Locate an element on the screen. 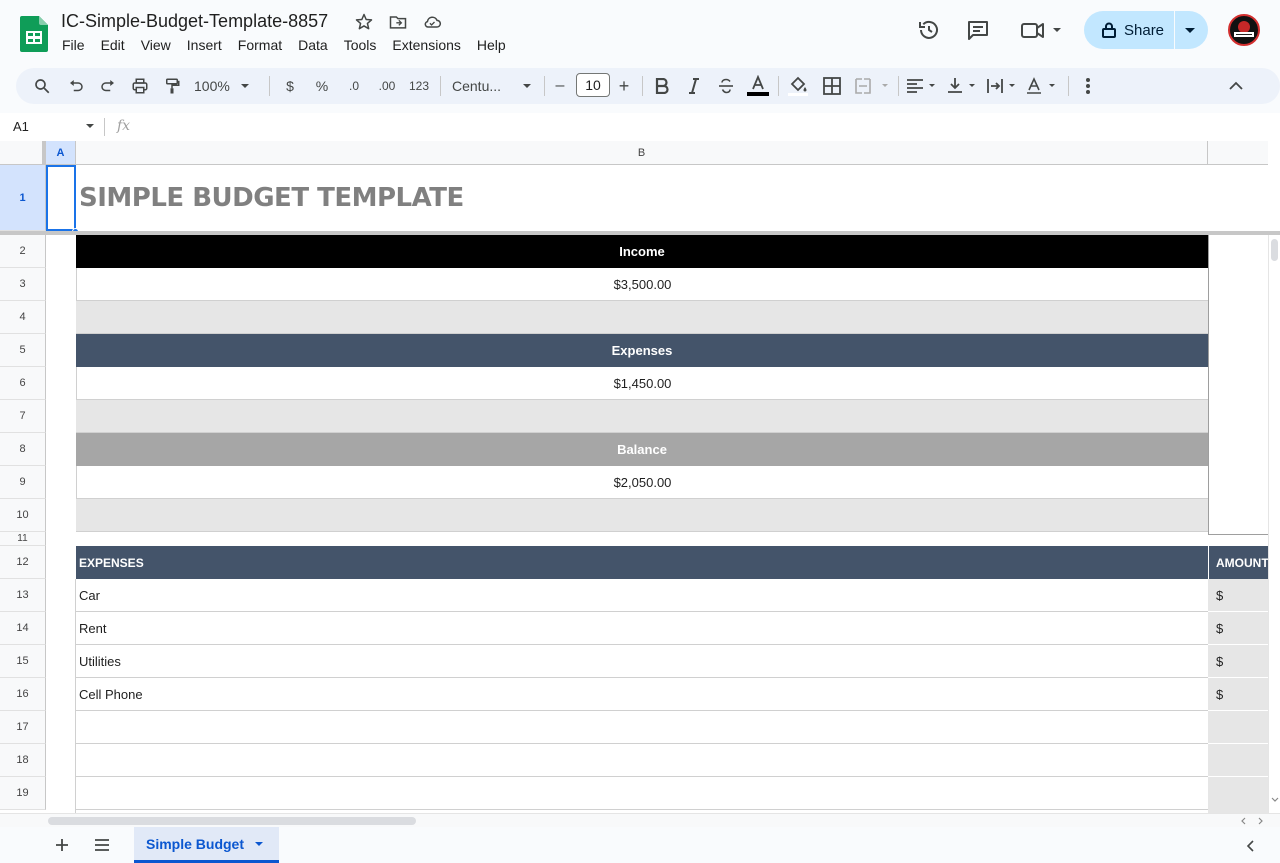  bold-icon is located at coordinates (662, 86).